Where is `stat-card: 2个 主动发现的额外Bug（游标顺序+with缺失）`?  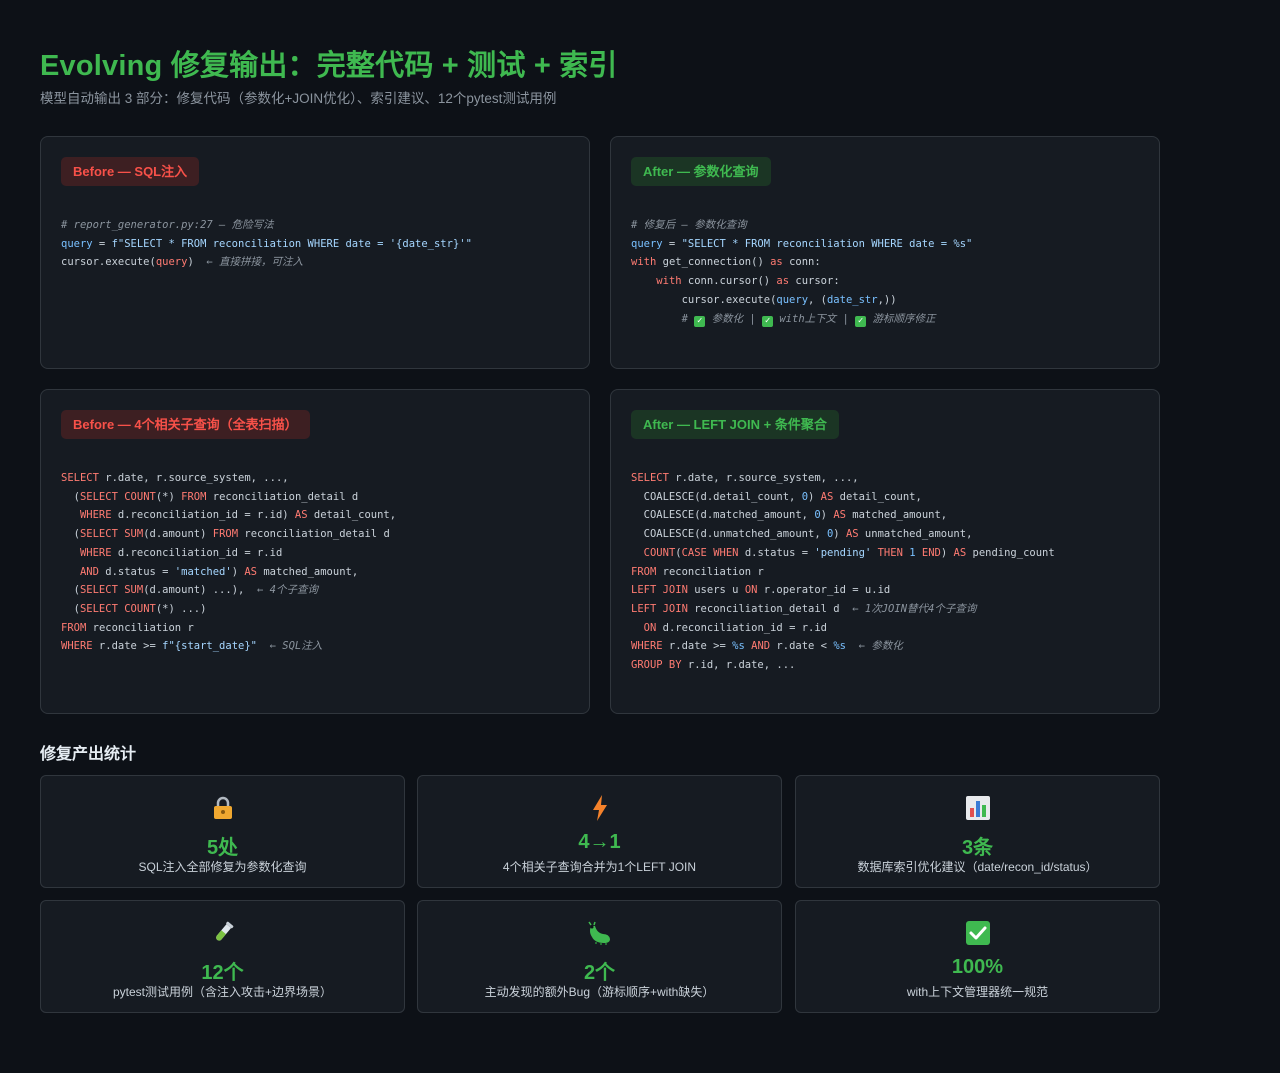
stat-card: 2个 主动发现的额外Bug（游标顺序+with缺失） is located at coordinates (599, 956).